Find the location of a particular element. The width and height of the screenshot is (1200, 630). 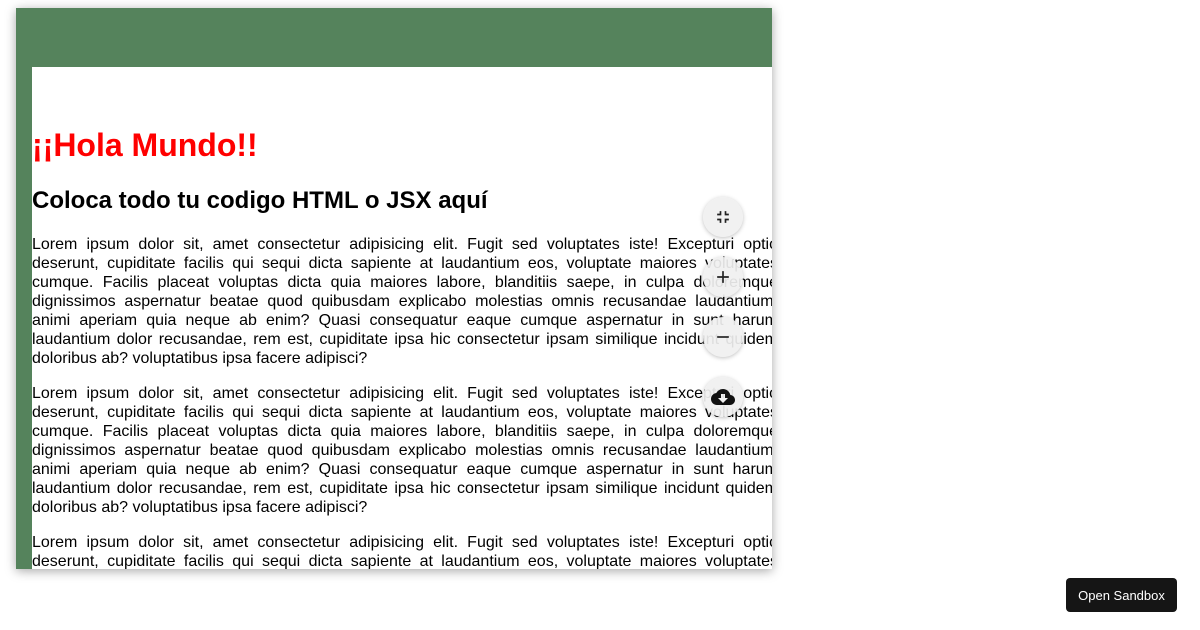

page-subheading: Coloca todo tu codigo HTML o JSX aquí is located at coordinates (260, 200).